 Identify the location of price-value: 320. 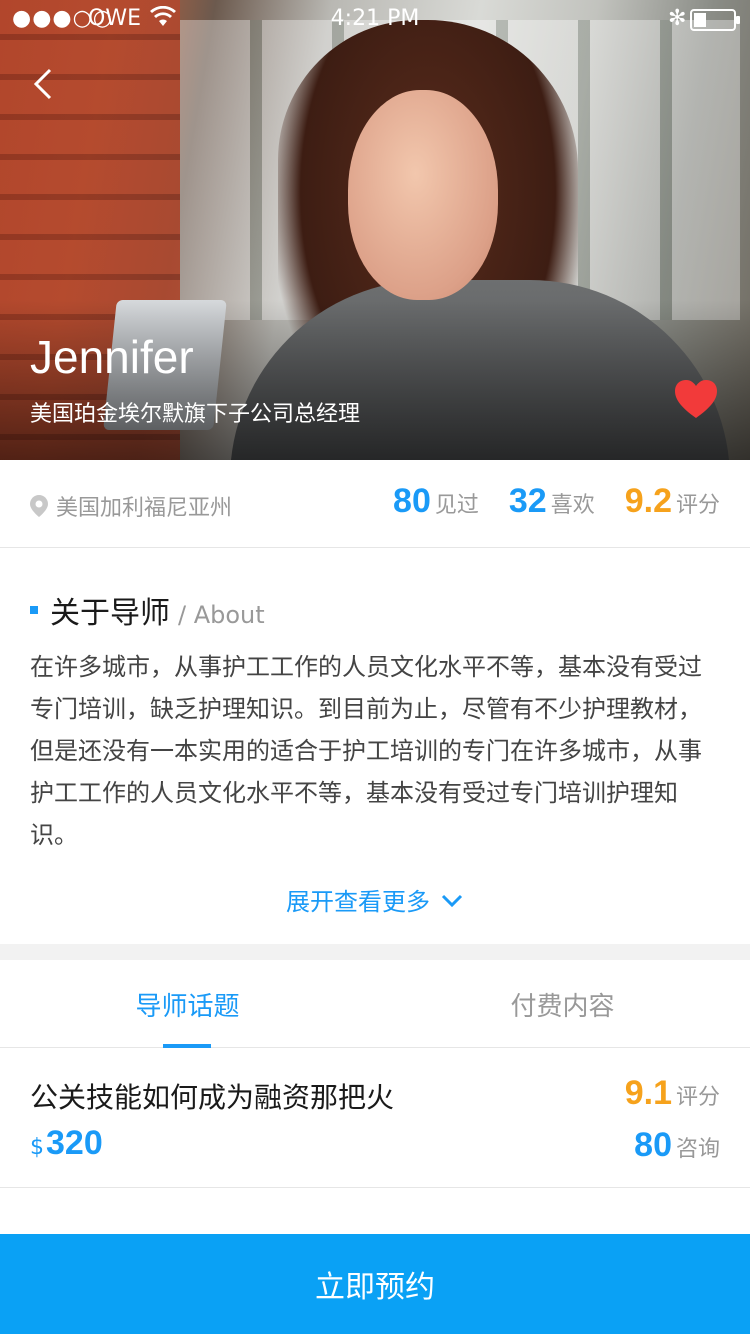
(74, 1143).